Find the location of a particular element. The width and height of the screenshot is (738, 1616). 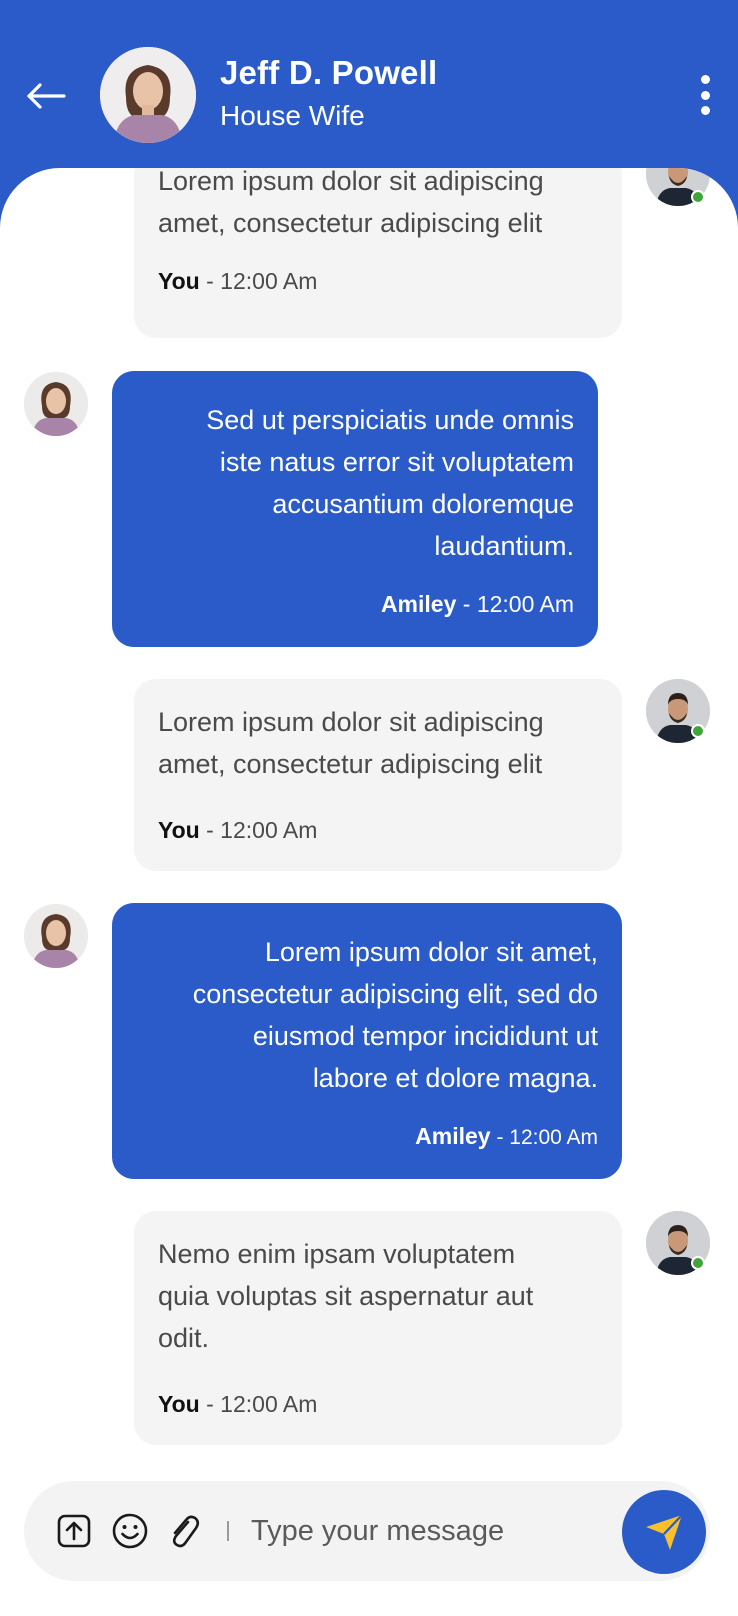

message-text-line: Sed ut perspiciatis unde omnis is located at coordinates (390, 420).